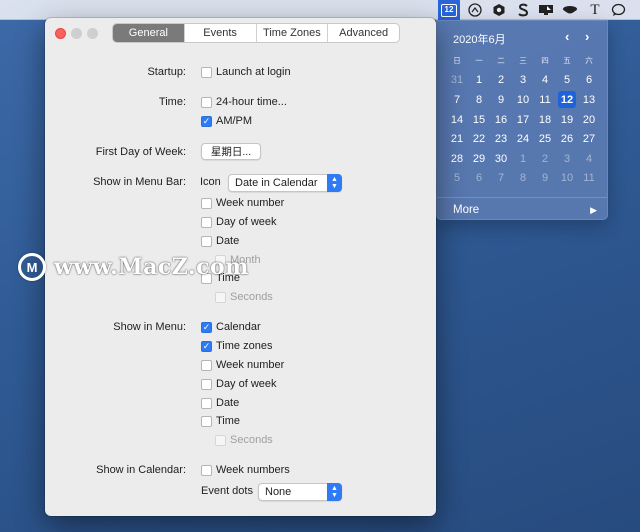  What do you see at coordinates (363, 33) in the screenshot?
I see `tab-advanced: Advanced` at bounding box center [363, 33].